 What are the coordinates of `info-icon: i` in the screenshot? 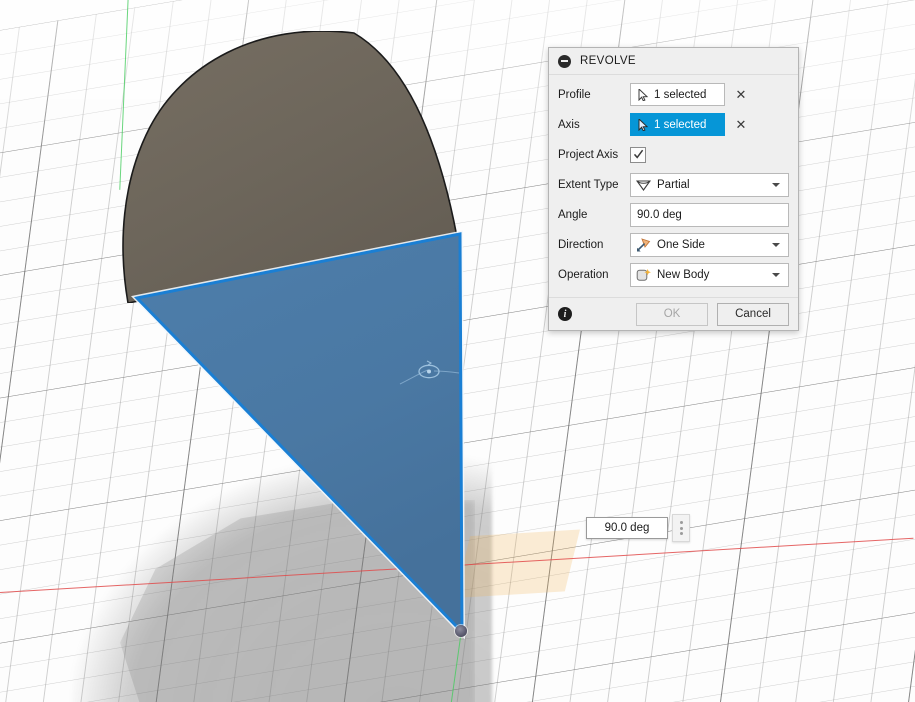 It's located at (565, 314).